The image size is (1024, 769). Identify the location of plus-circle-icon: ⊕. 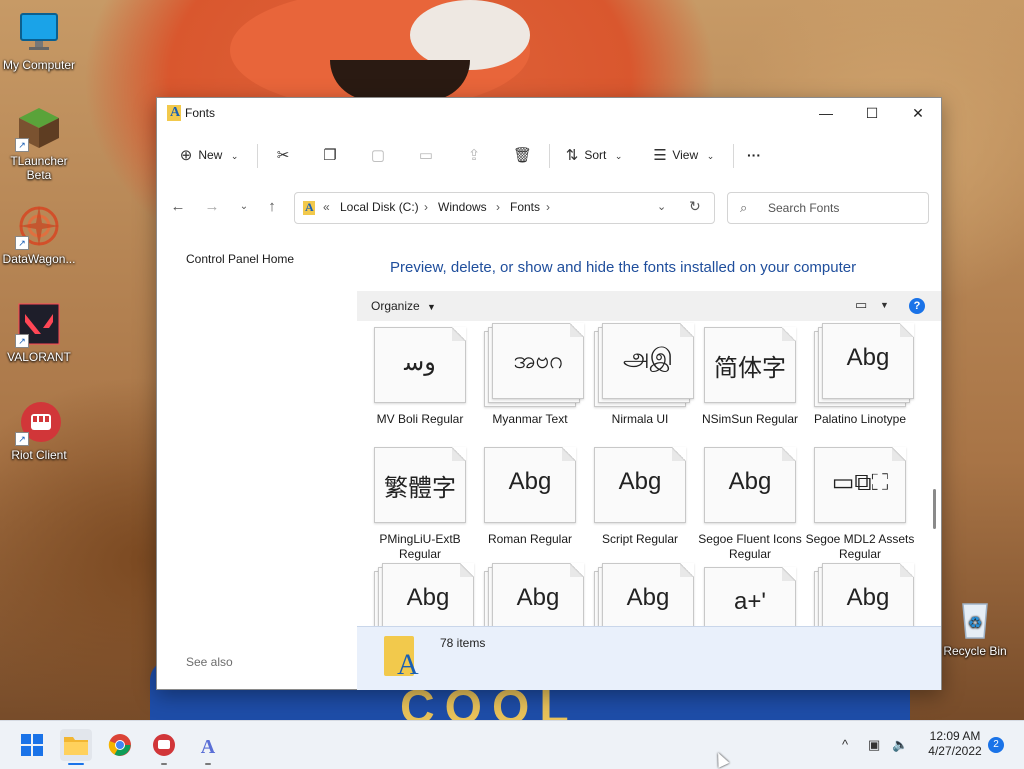
(186, 155).